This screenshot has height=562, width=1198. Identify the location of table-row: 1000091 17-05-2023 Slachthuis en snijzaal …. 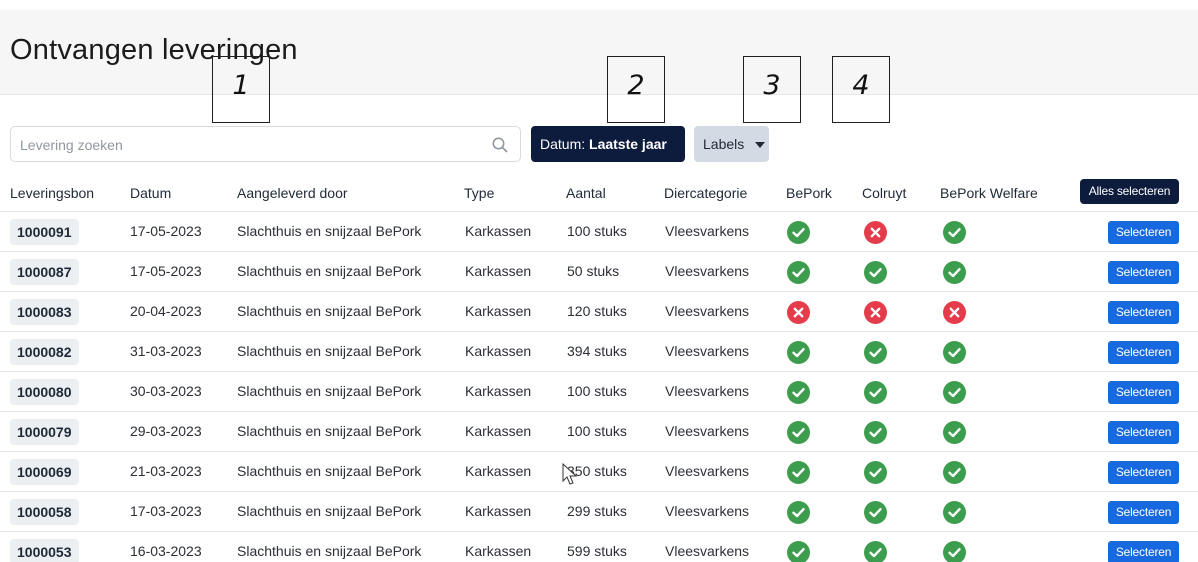
(599, 232).